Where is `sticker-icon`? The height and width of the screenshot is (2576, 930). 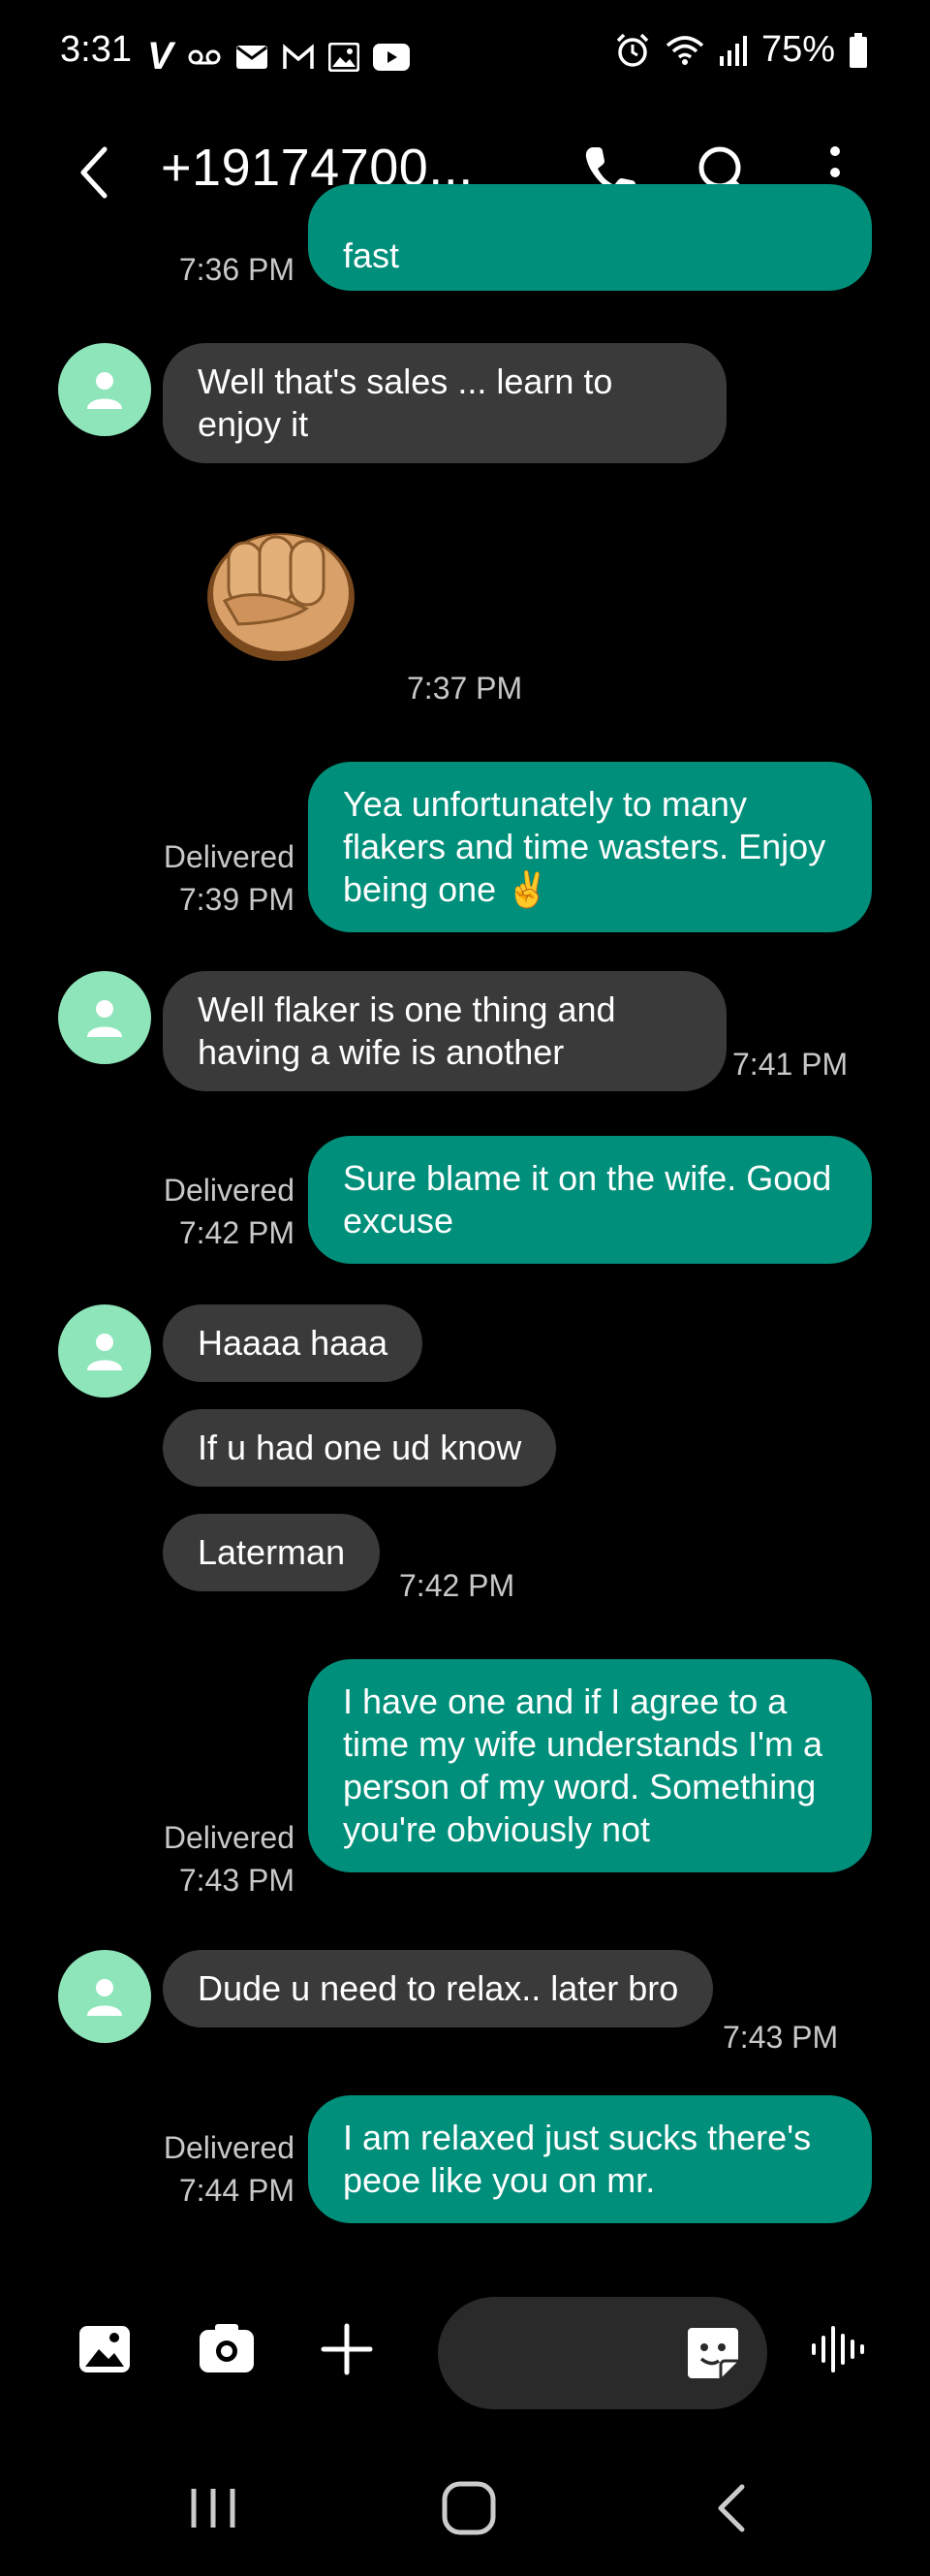 sticker-icon is located at coordinates (713, 2353).